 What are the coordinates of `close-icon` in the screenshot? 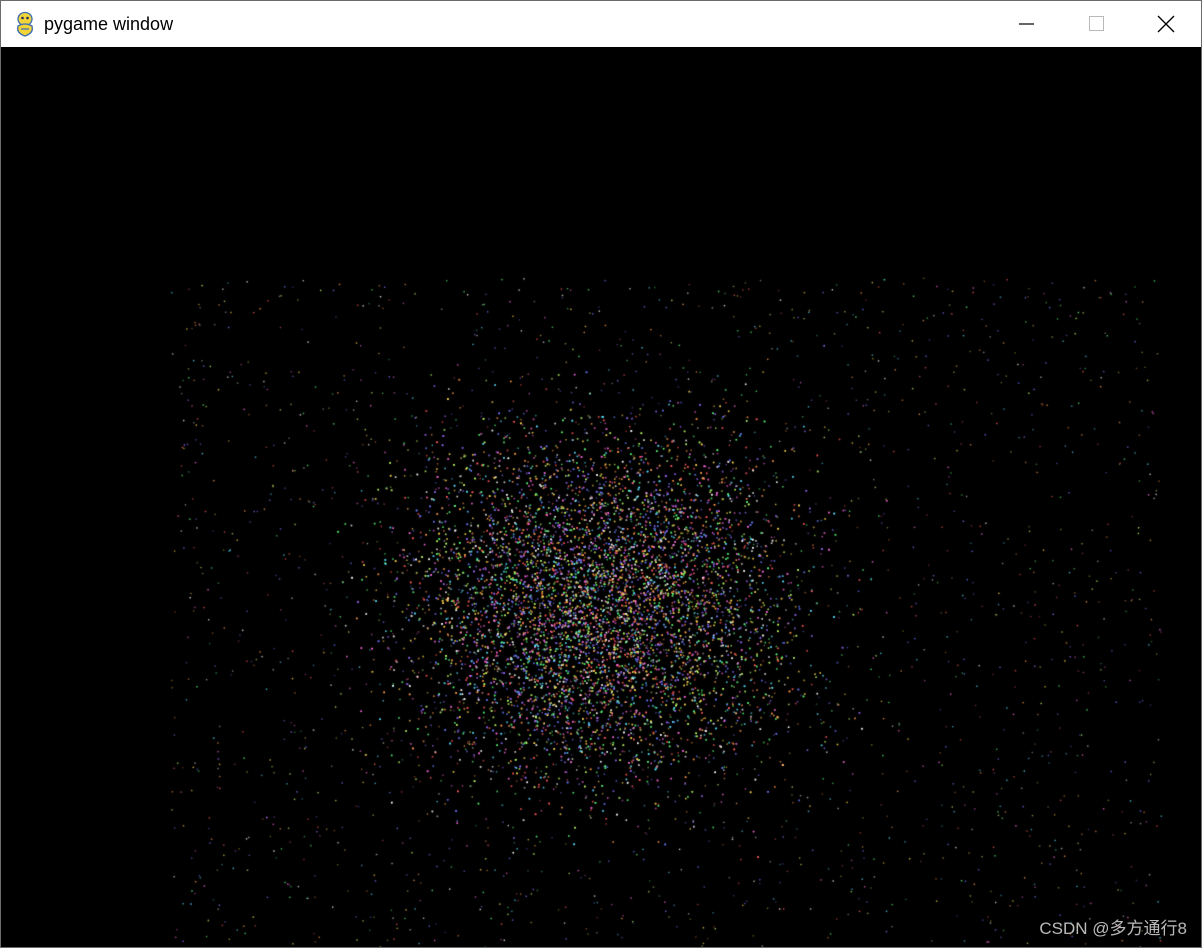 It's located at (1166, 24).